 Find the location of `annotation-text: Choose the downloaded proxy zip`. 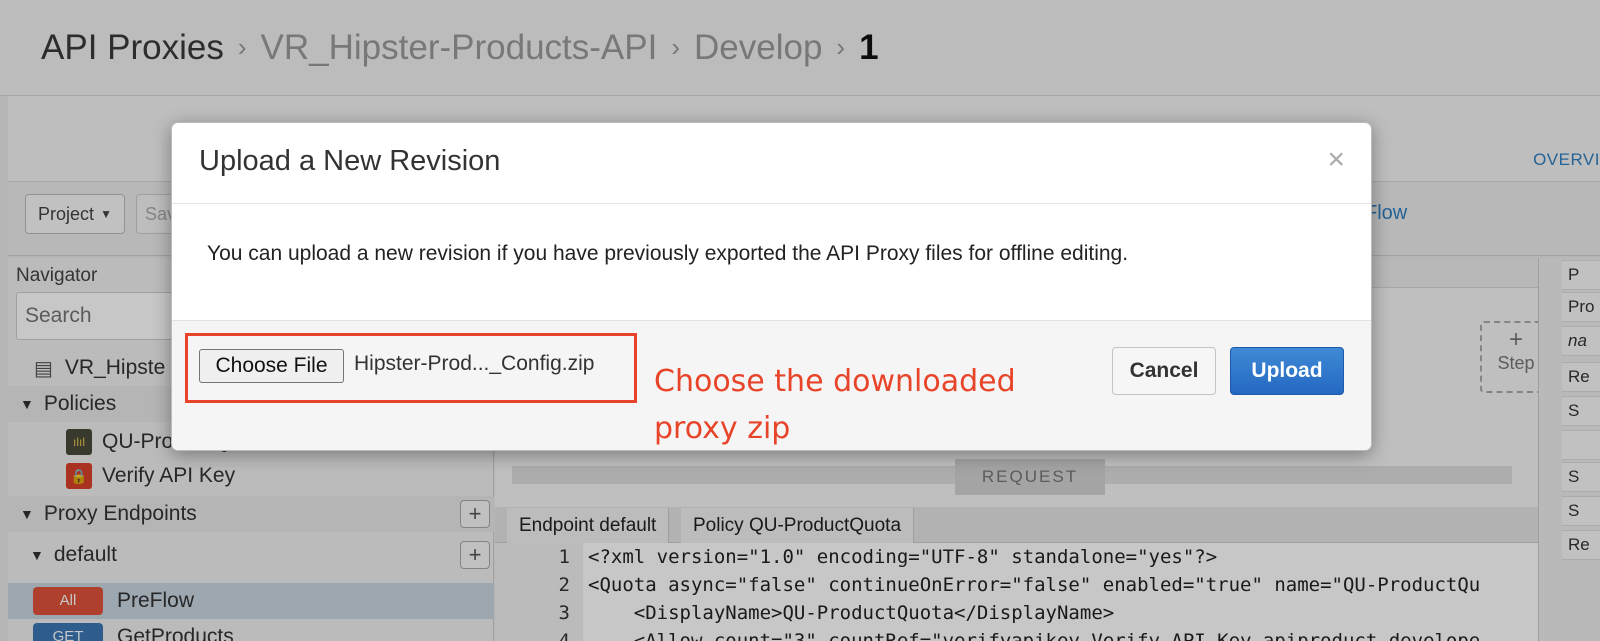

annotation-text: Choose the downloaded proxy zip is located at coordinates (854, 405).